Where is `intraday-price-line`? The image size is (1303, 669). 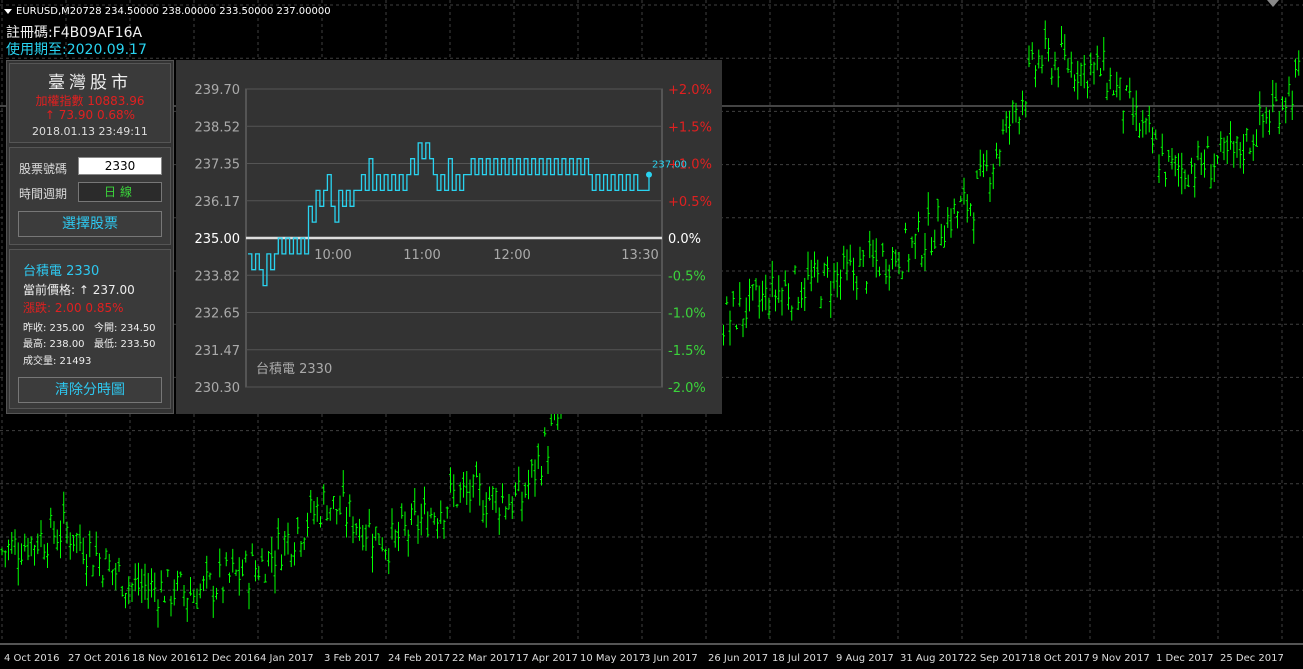
intraday-price-line is located at coordinates (449, 214).